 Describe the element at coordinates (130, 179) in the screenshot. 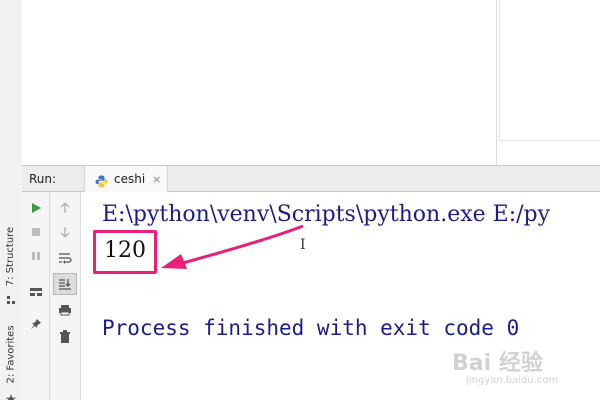

I see `run-tab-label: ceshi` at that location.